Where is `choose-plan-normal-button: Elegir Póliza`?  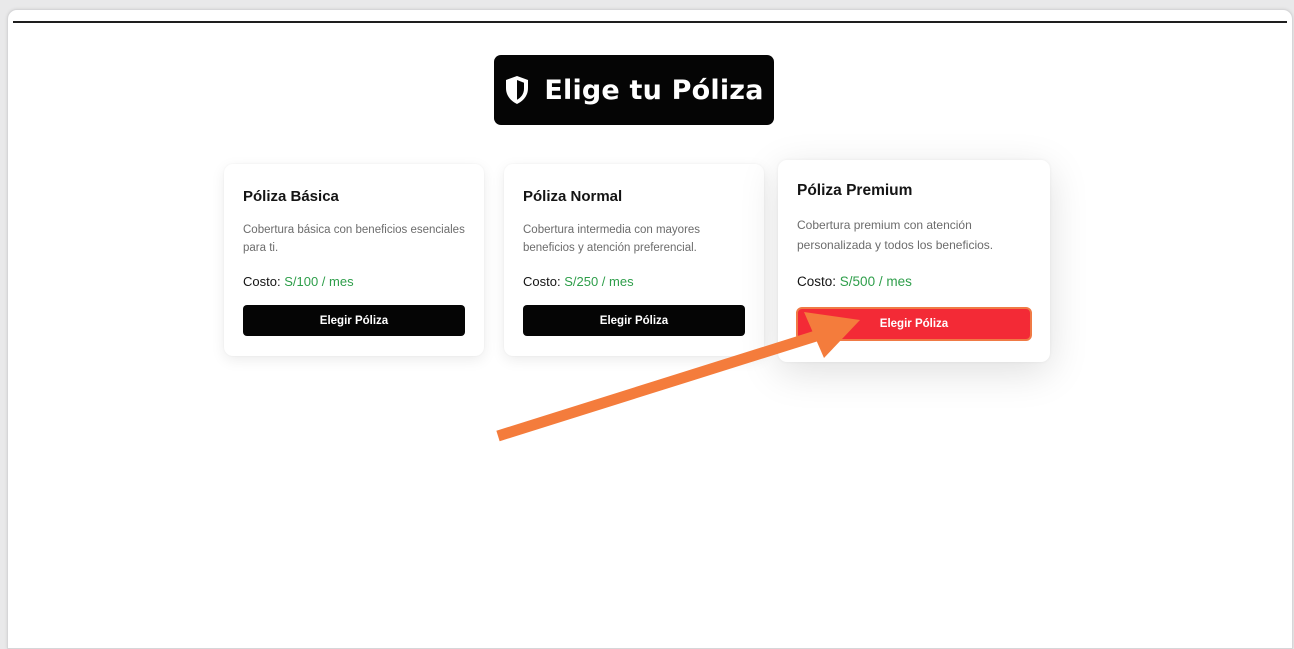
choose-plan-normal-button: Elegir Póliza is located at coordinates (634, 320).